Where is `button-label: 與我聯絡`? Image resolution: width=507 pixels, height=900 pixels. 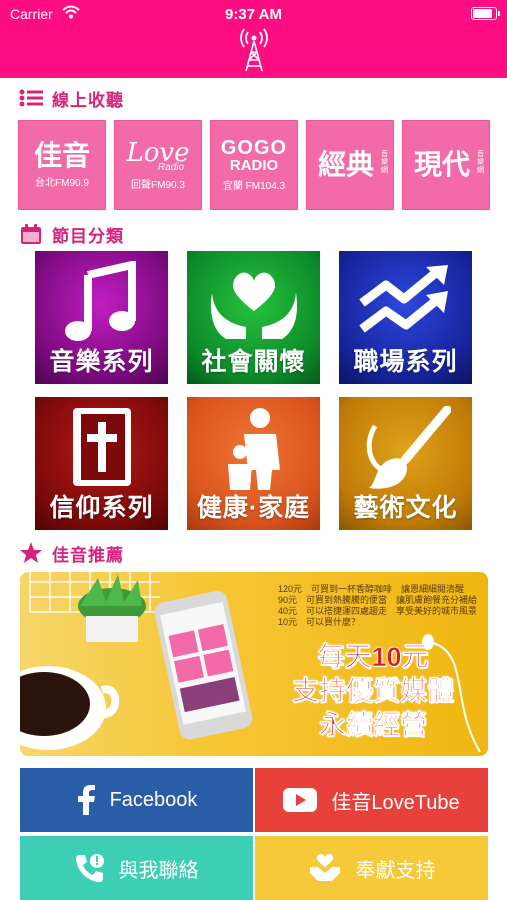 button-label: 與我聯絡 is located at coordinates (158, 870).